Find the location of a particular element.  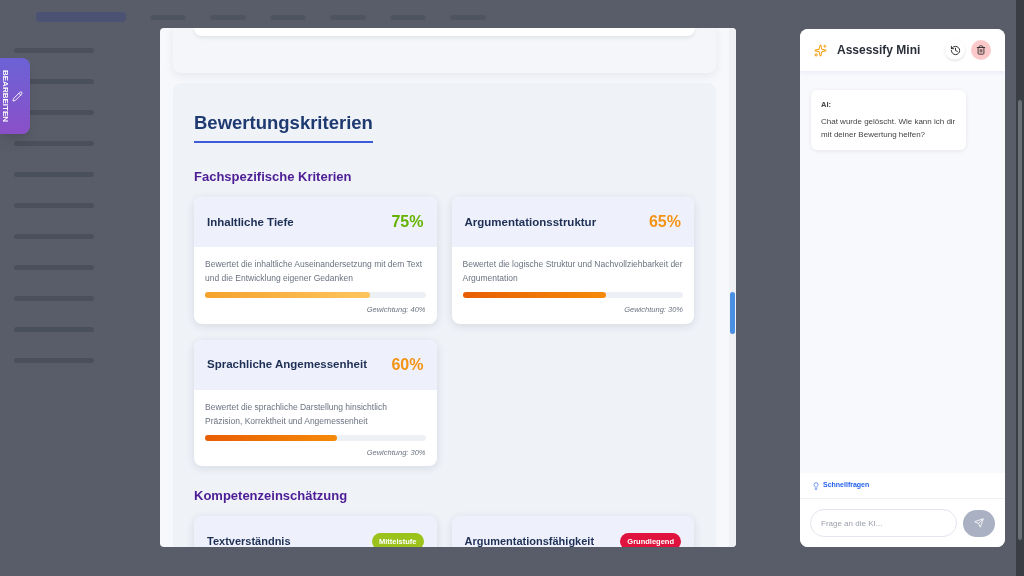

edit-side-tab: BEARBEITEN is located at coordinates (15, 96).